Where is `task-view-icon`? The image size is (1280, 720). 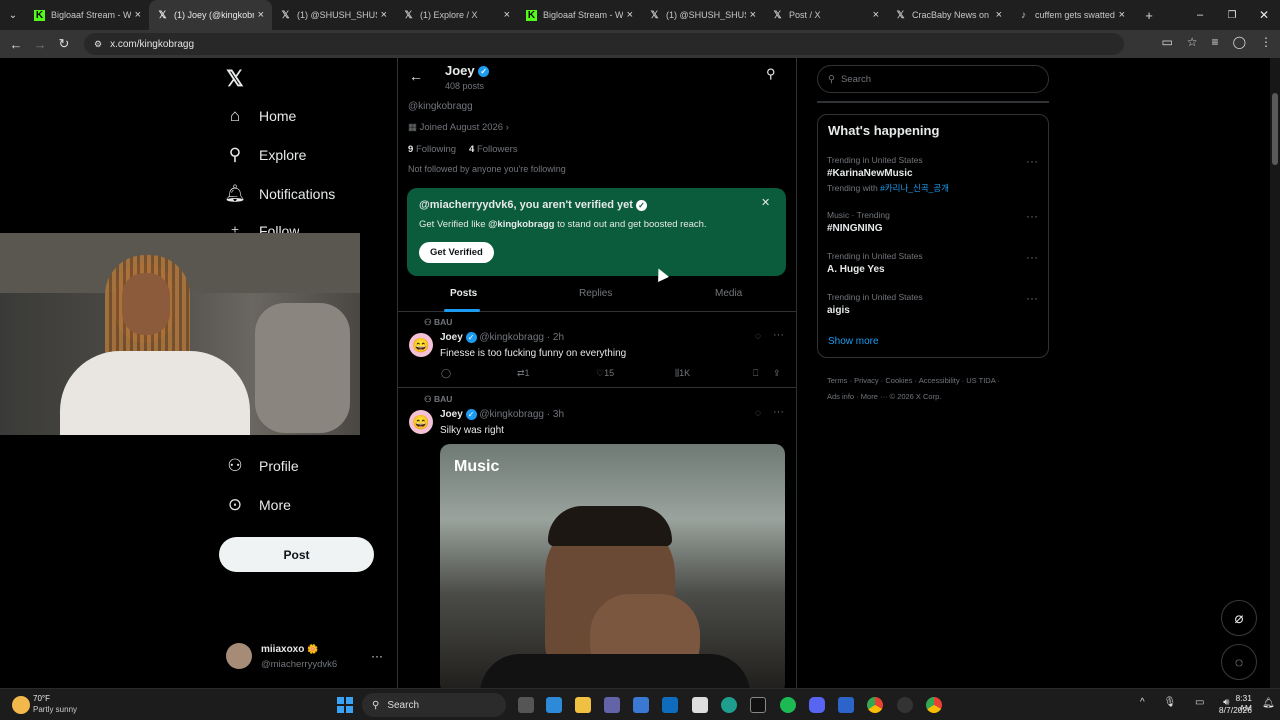
task-view-icon is located at coordinates (526, 705).